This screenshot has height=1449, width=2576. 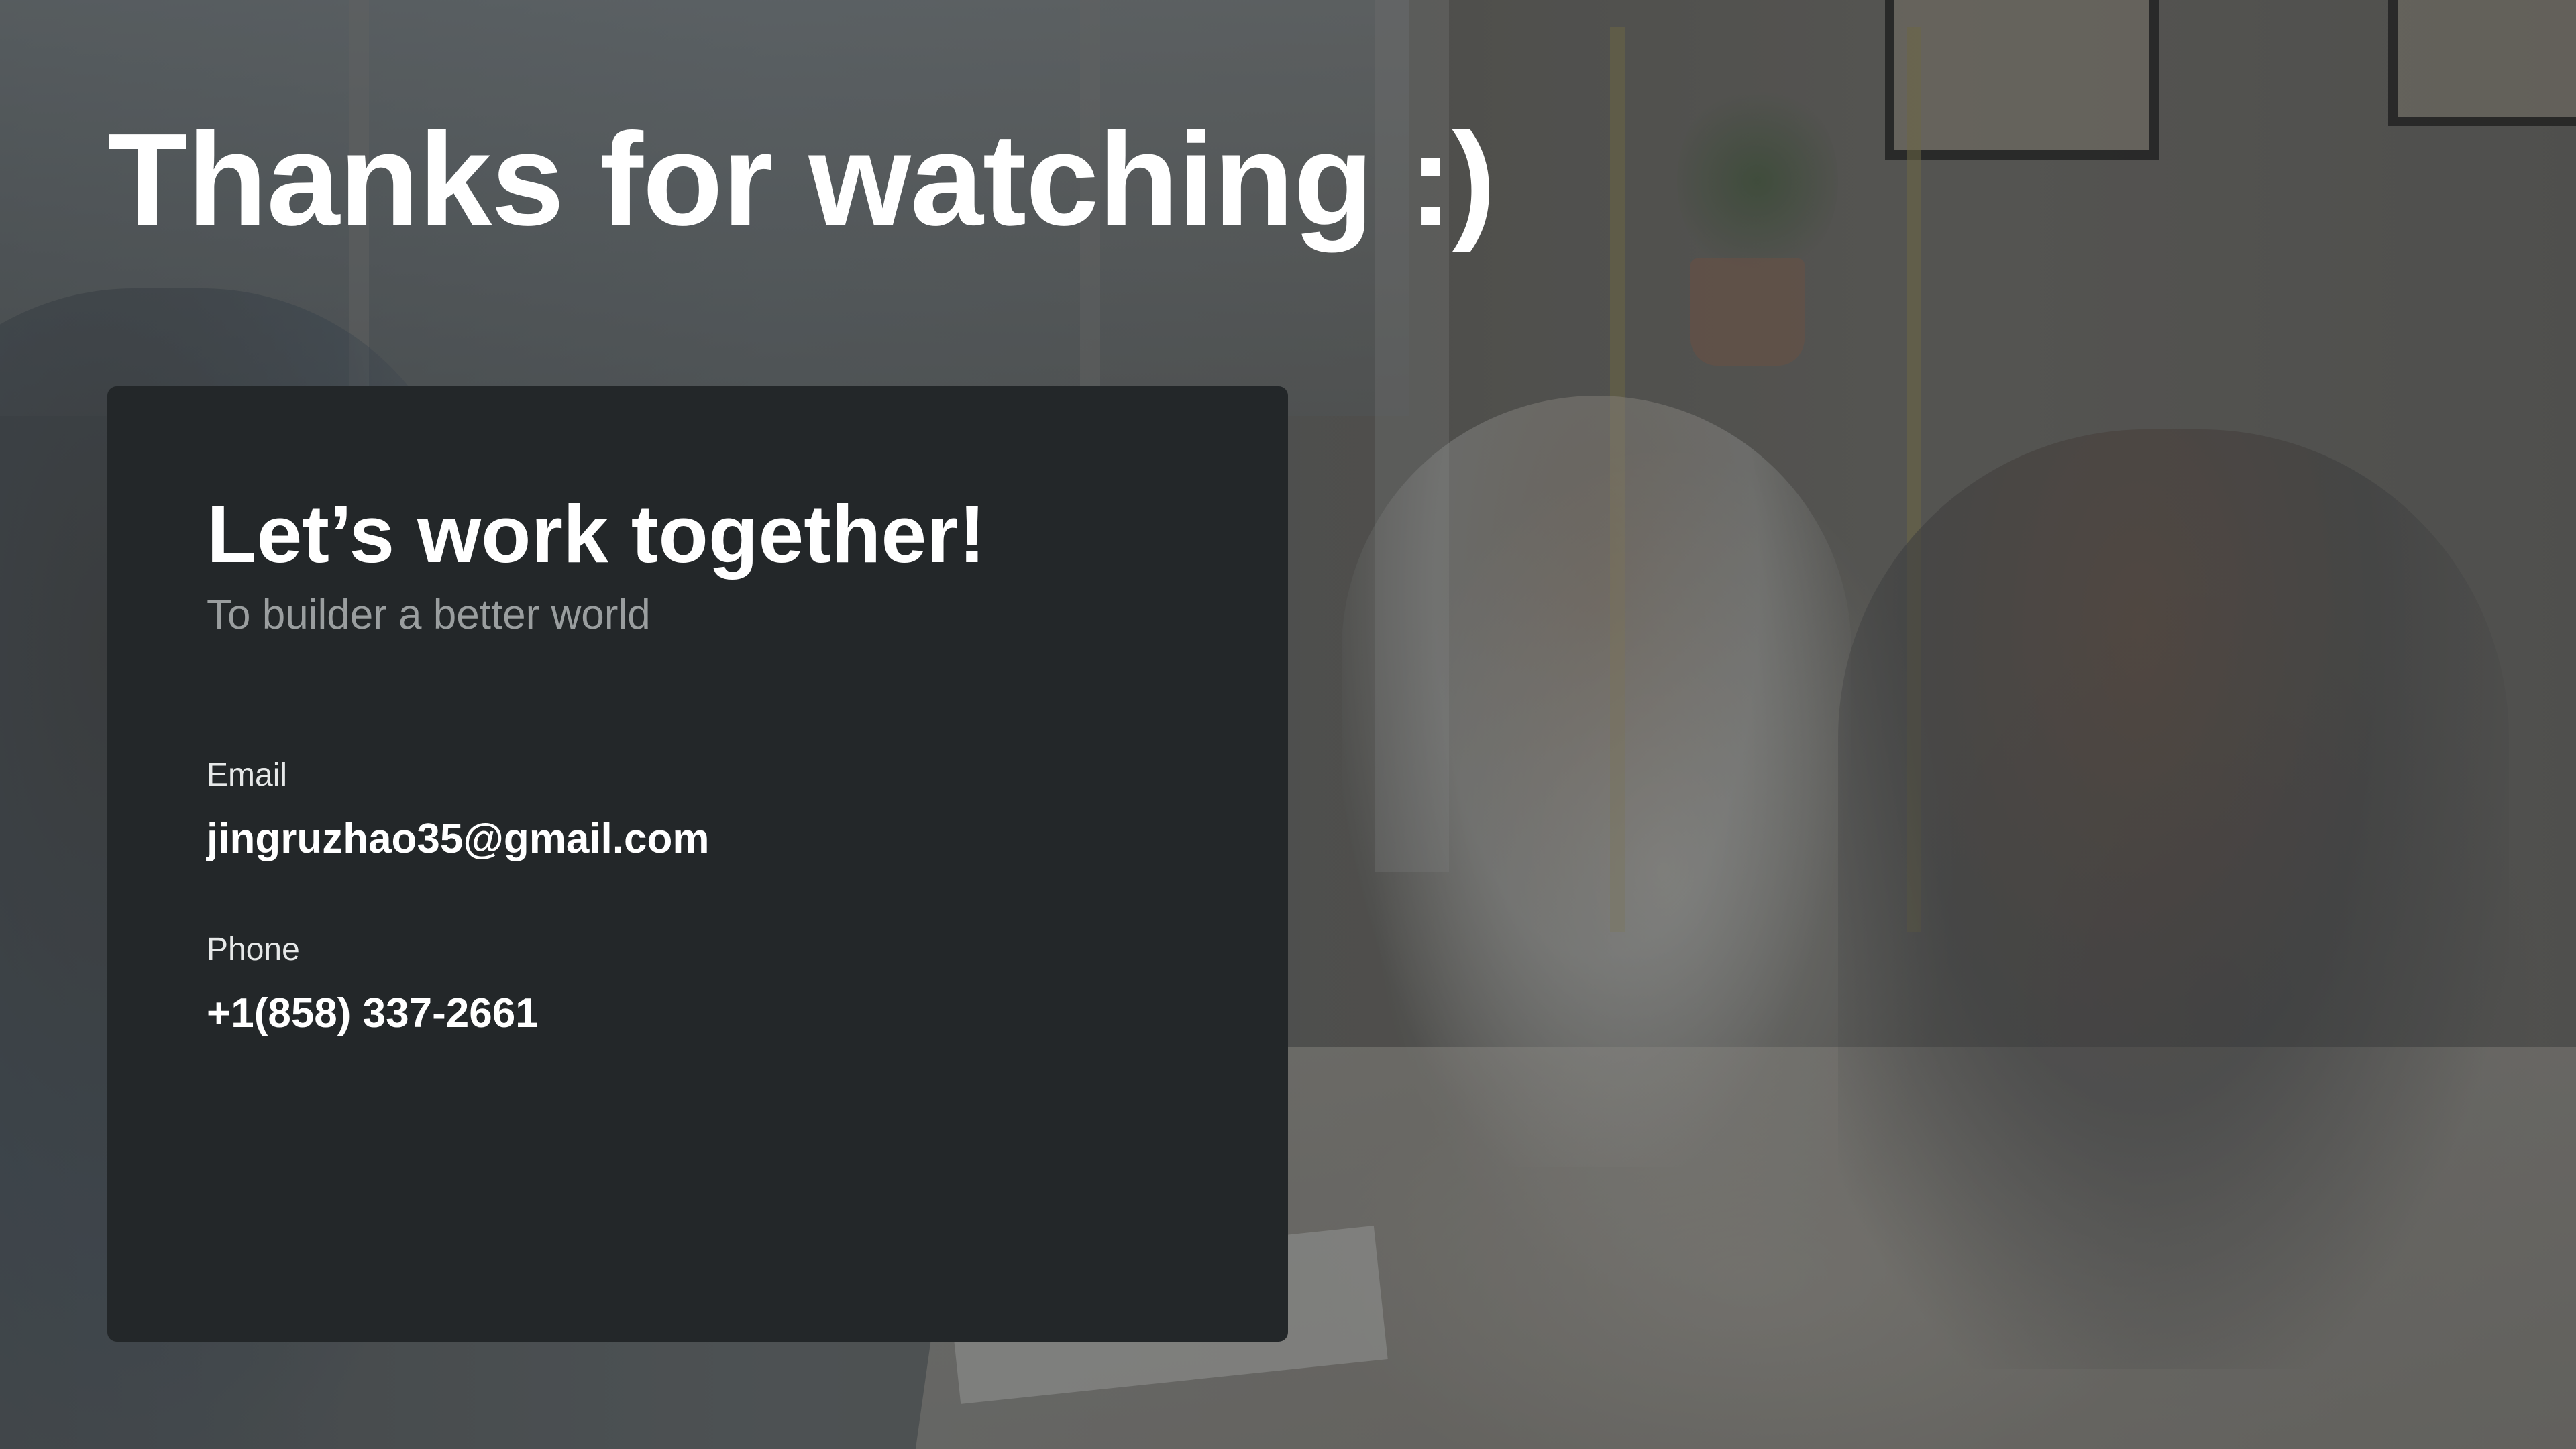 I want to click on email-value: jingruzhao35@gmail.com, so click(x=747, y=839).